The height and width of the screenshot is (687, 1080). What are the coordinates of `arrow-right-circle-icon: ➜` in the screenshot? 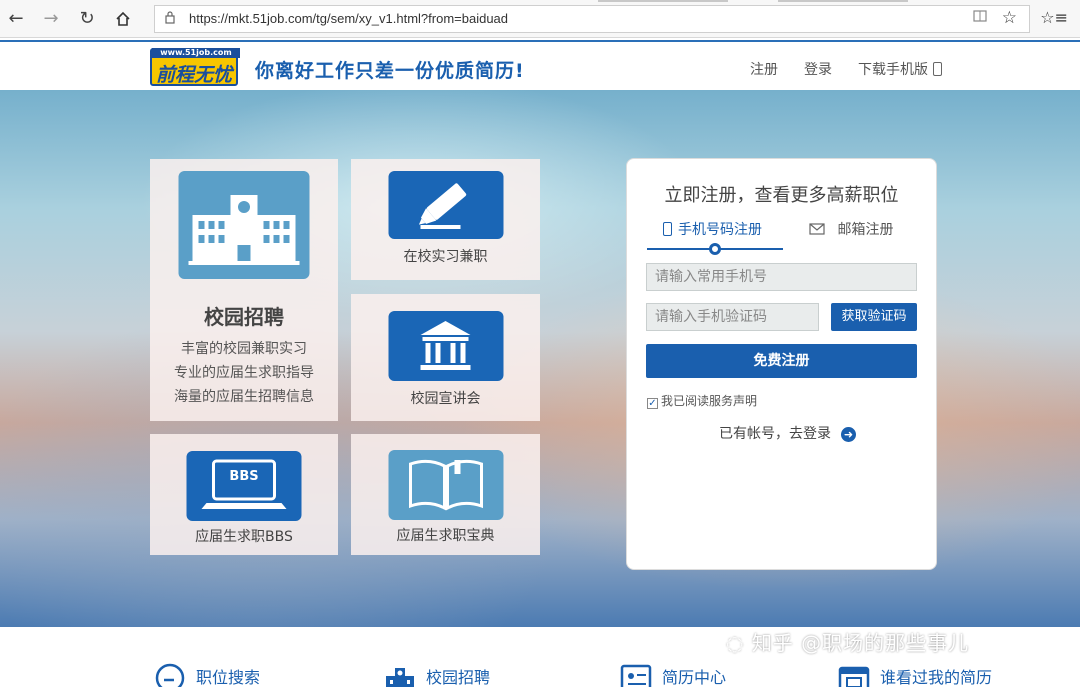 It's located at (848, 434).